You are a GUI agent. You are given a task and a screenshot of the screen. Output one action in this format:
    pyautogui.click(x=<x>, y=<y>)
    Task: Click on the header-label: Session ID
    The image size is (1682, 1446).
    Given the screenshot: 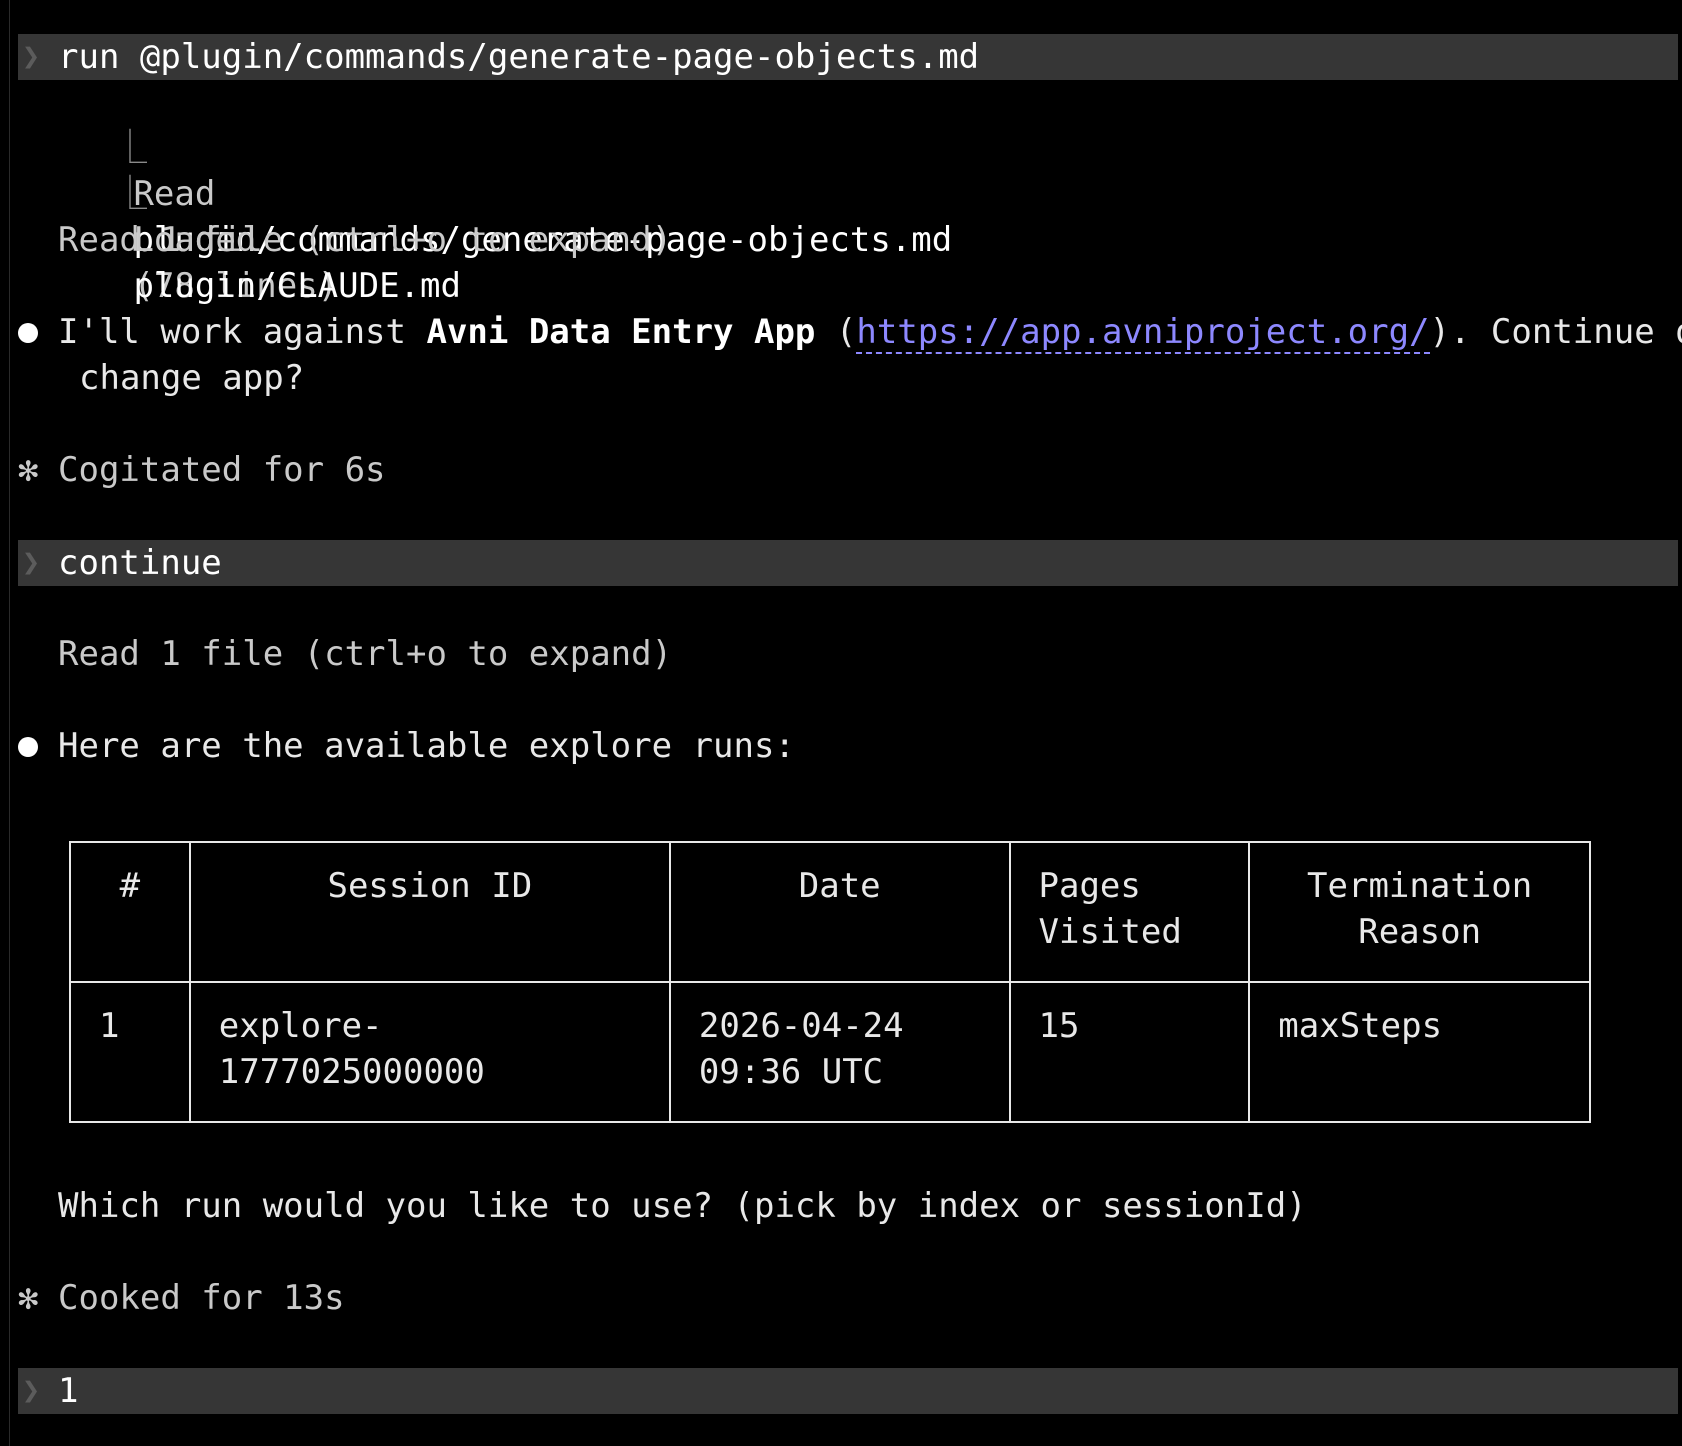 What is the action you would take?
    pyautogui.click(x=430, y=886)
    